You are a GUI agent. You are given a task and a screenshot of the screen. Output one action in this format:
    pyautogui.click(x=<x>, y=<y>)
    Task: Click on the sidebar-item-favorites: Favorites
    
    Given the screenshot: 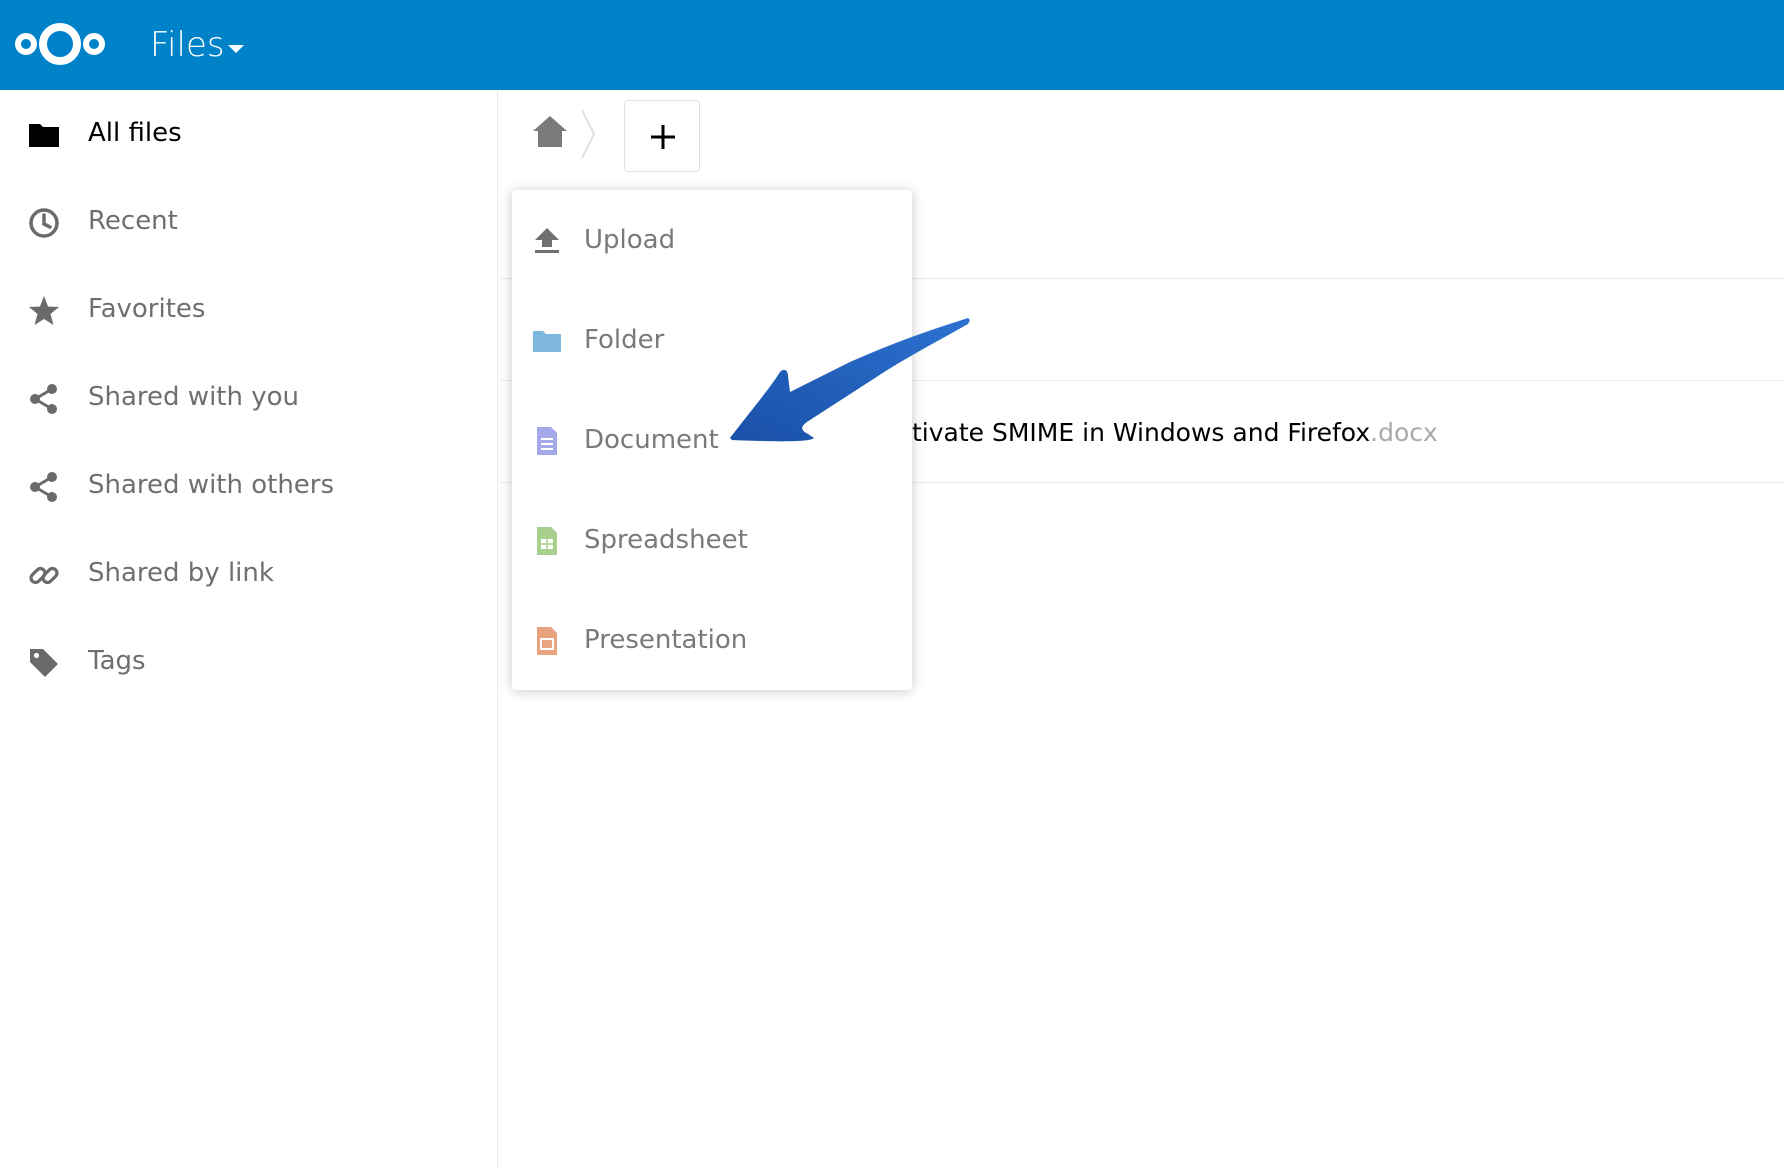 What is the action you would take?
    pyautogui.click(x=249, y=310)
    